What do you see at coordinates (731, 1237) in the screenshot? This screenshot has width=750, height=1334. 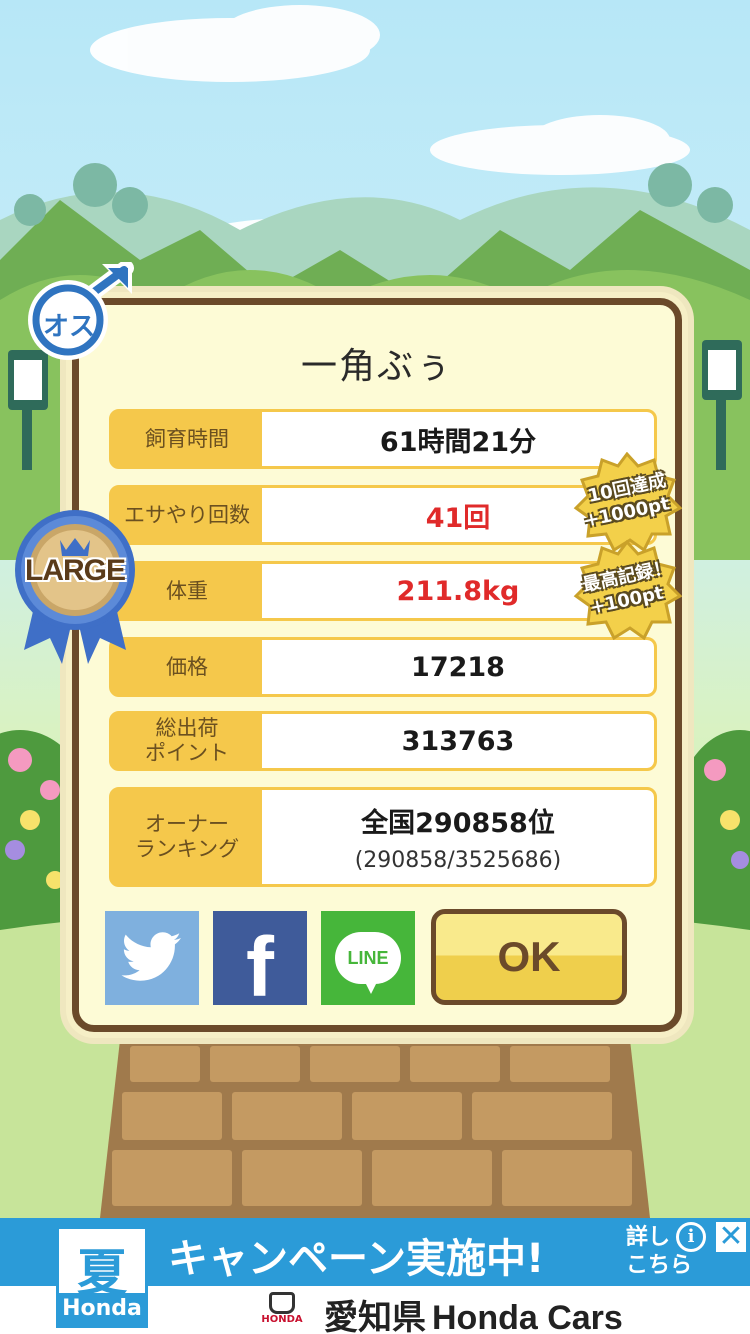 I see `ad-close-icon: ✕` at bounding box center [731, 1237].